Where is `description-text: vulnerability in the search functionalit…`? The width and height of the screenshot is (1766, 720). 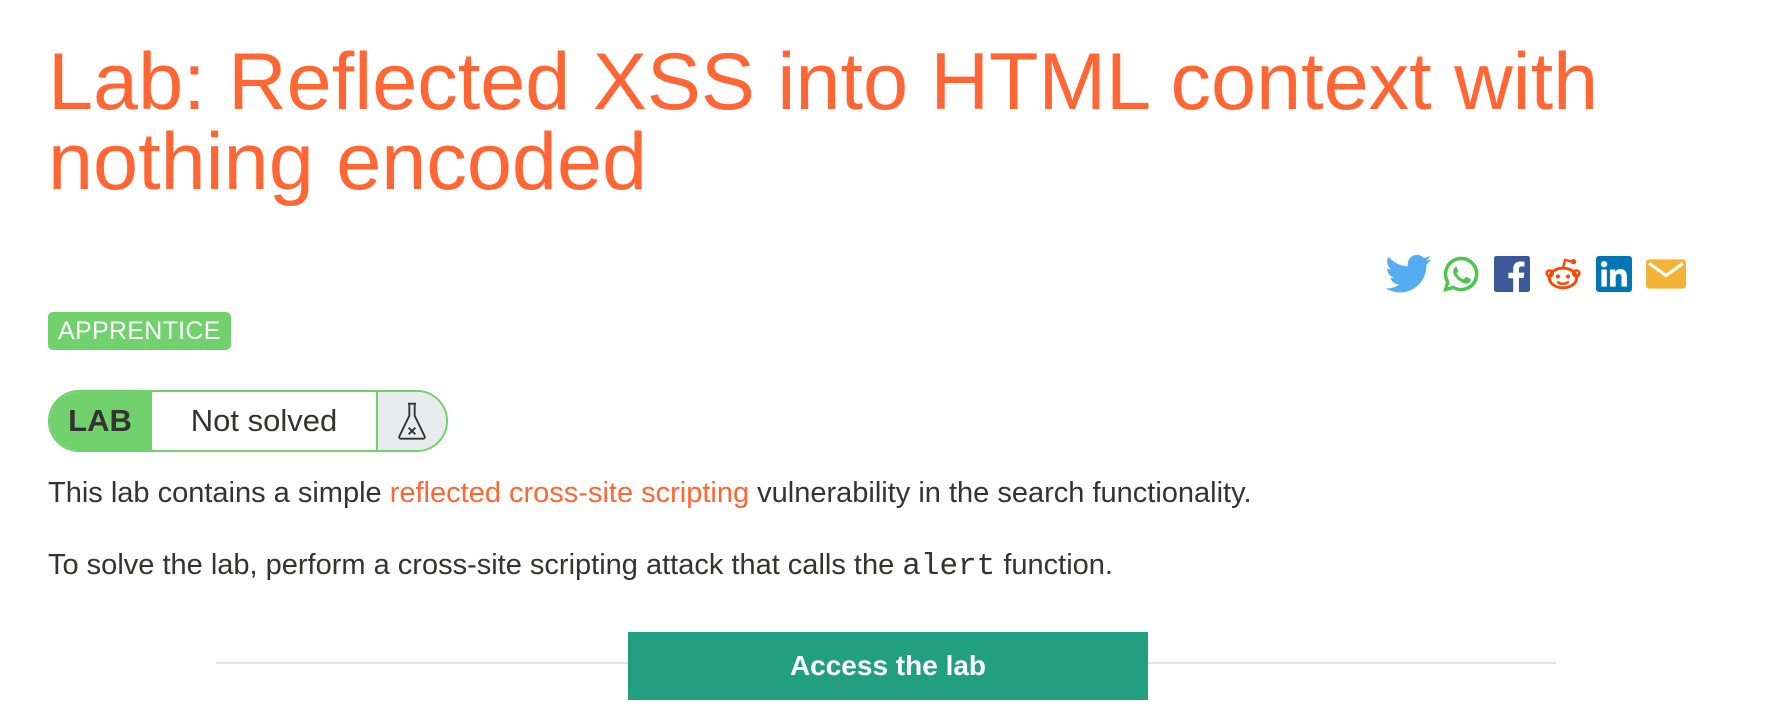
description-text: vulnerability in the search functionalit… is located at coordinates (1000, 493).